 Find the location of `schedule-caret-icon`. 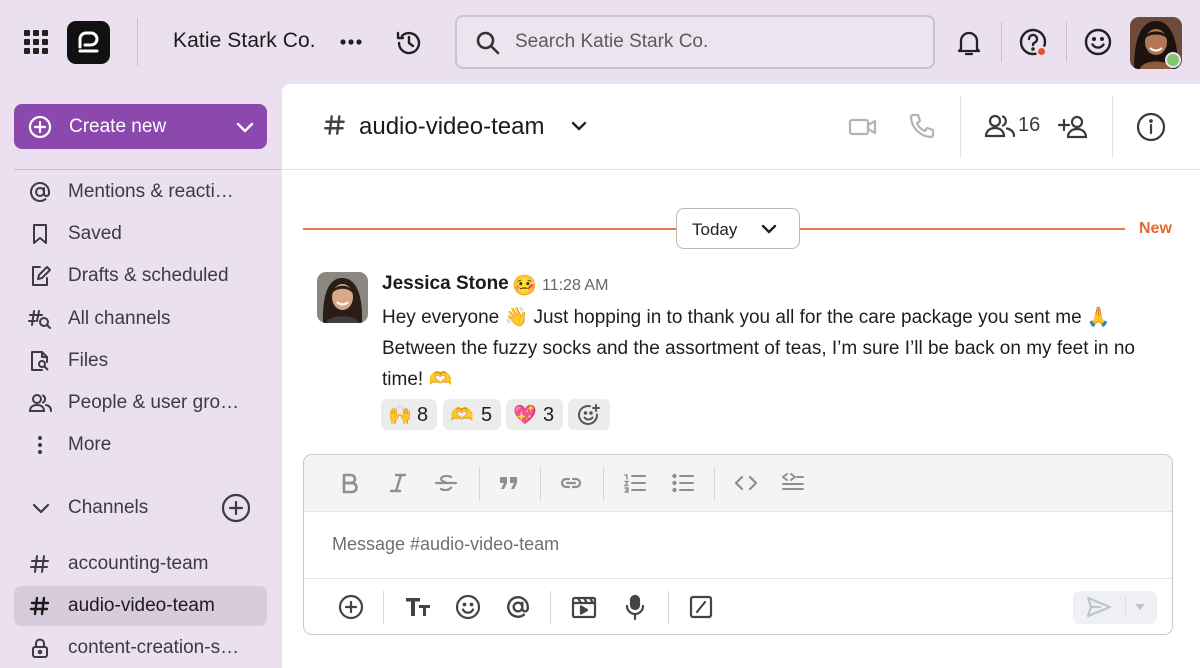

schedule-caret-icon is located at coordinates (1140, 607).